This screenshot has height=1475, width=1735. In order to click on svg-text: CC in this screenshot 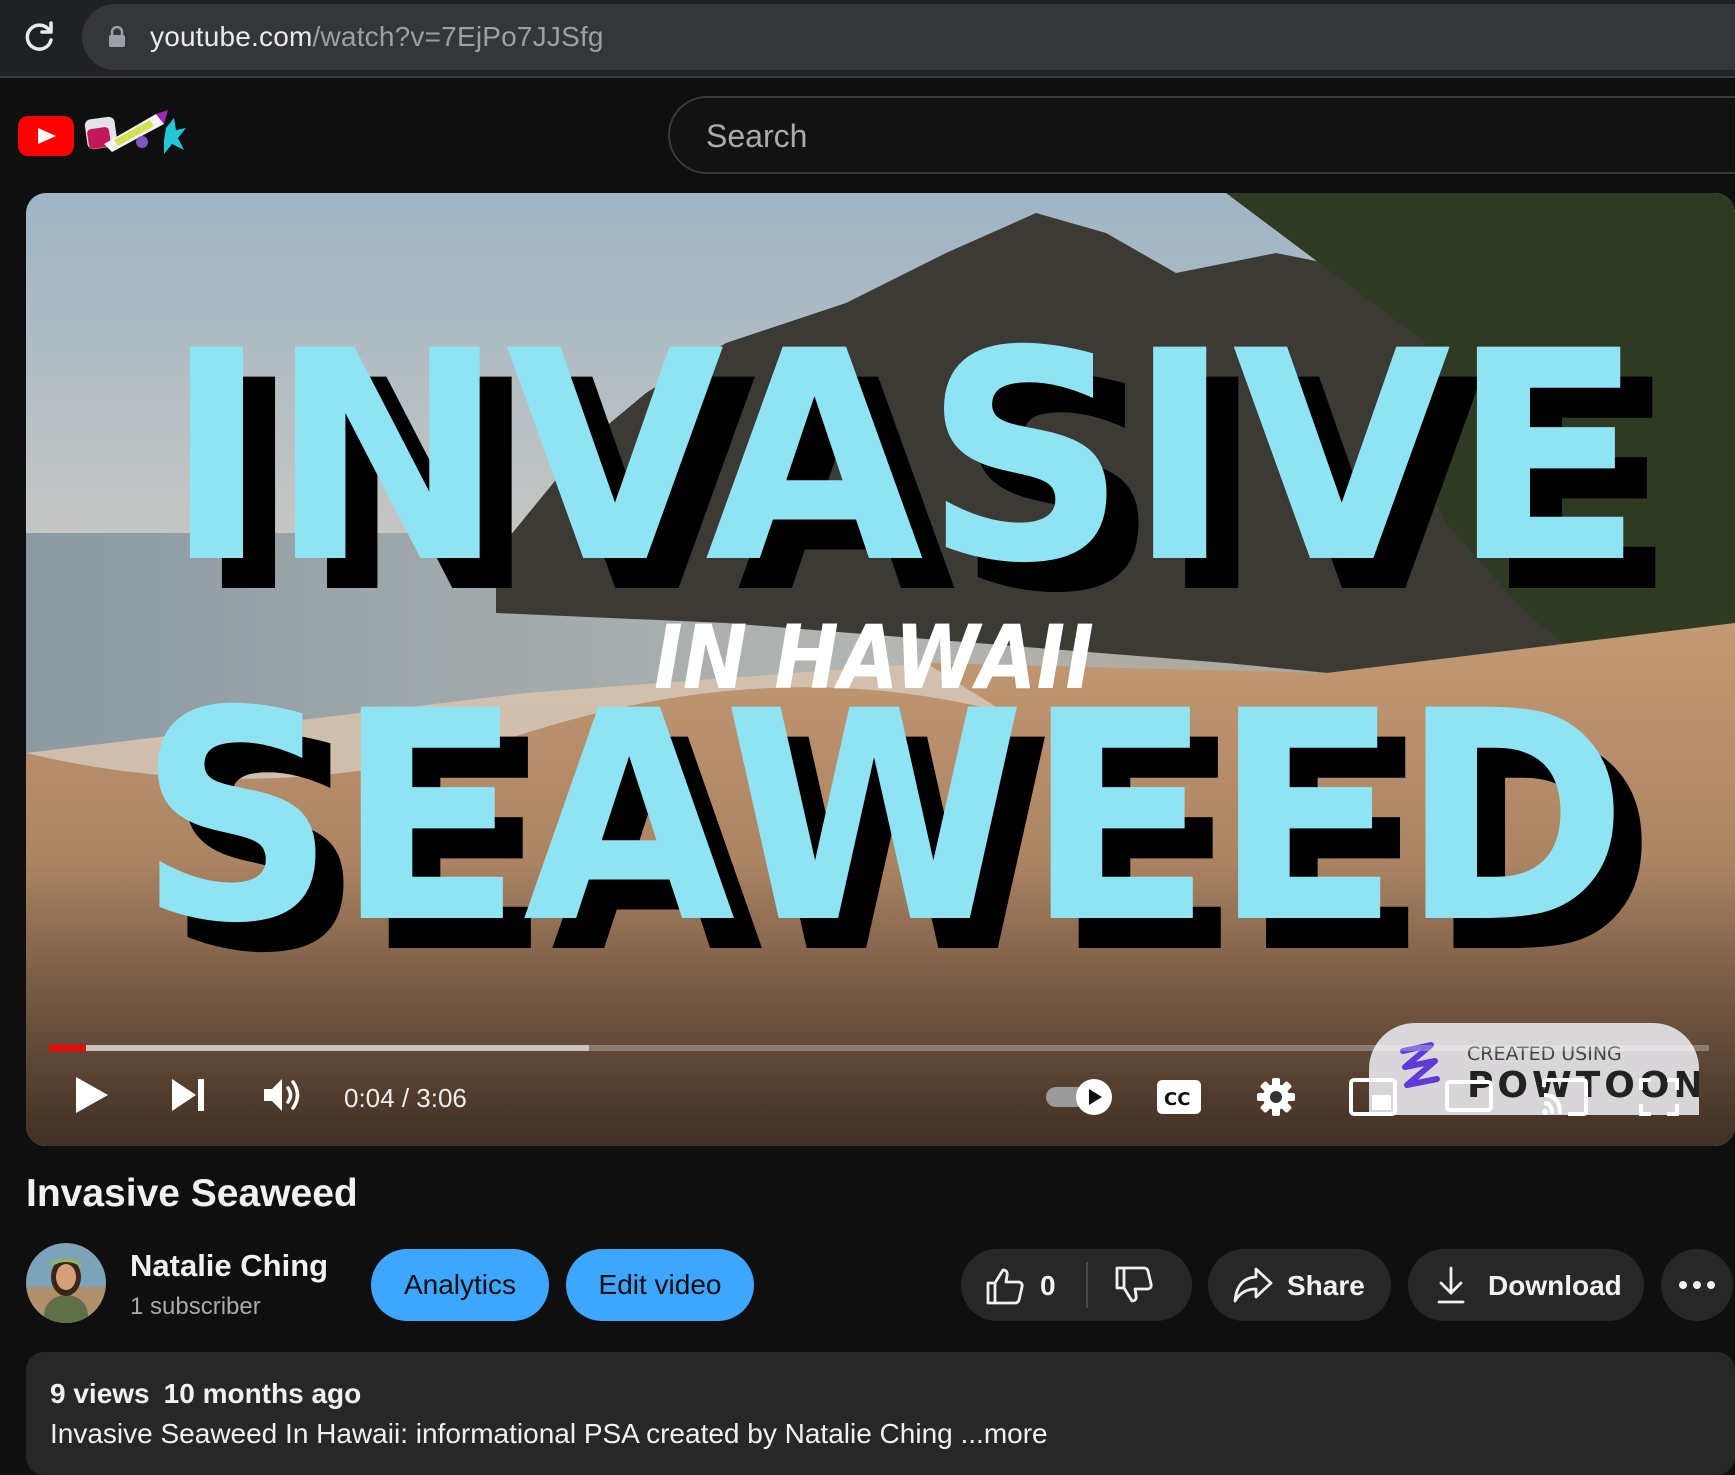, I will do `click(1177, 1099)`.